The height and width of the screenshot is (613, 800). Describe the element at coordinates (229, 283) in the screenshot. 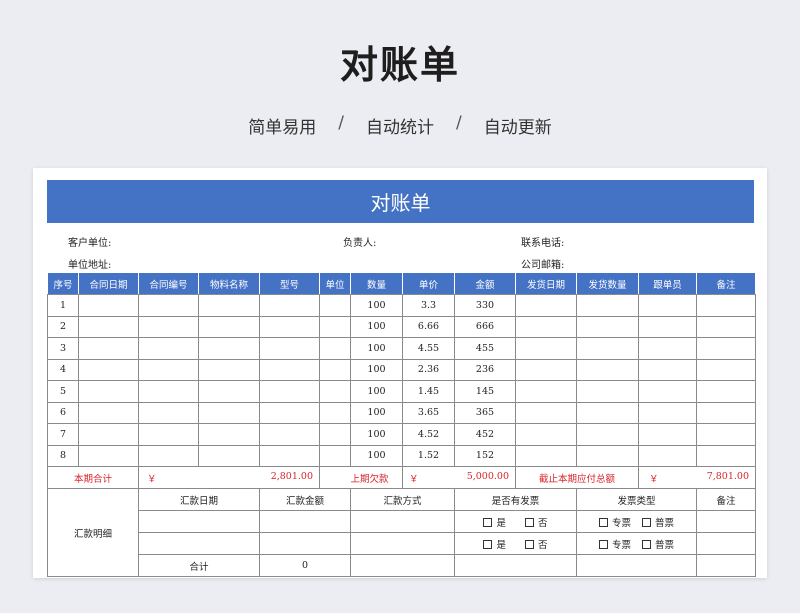

I see `col-header: 物料名称` at that location.